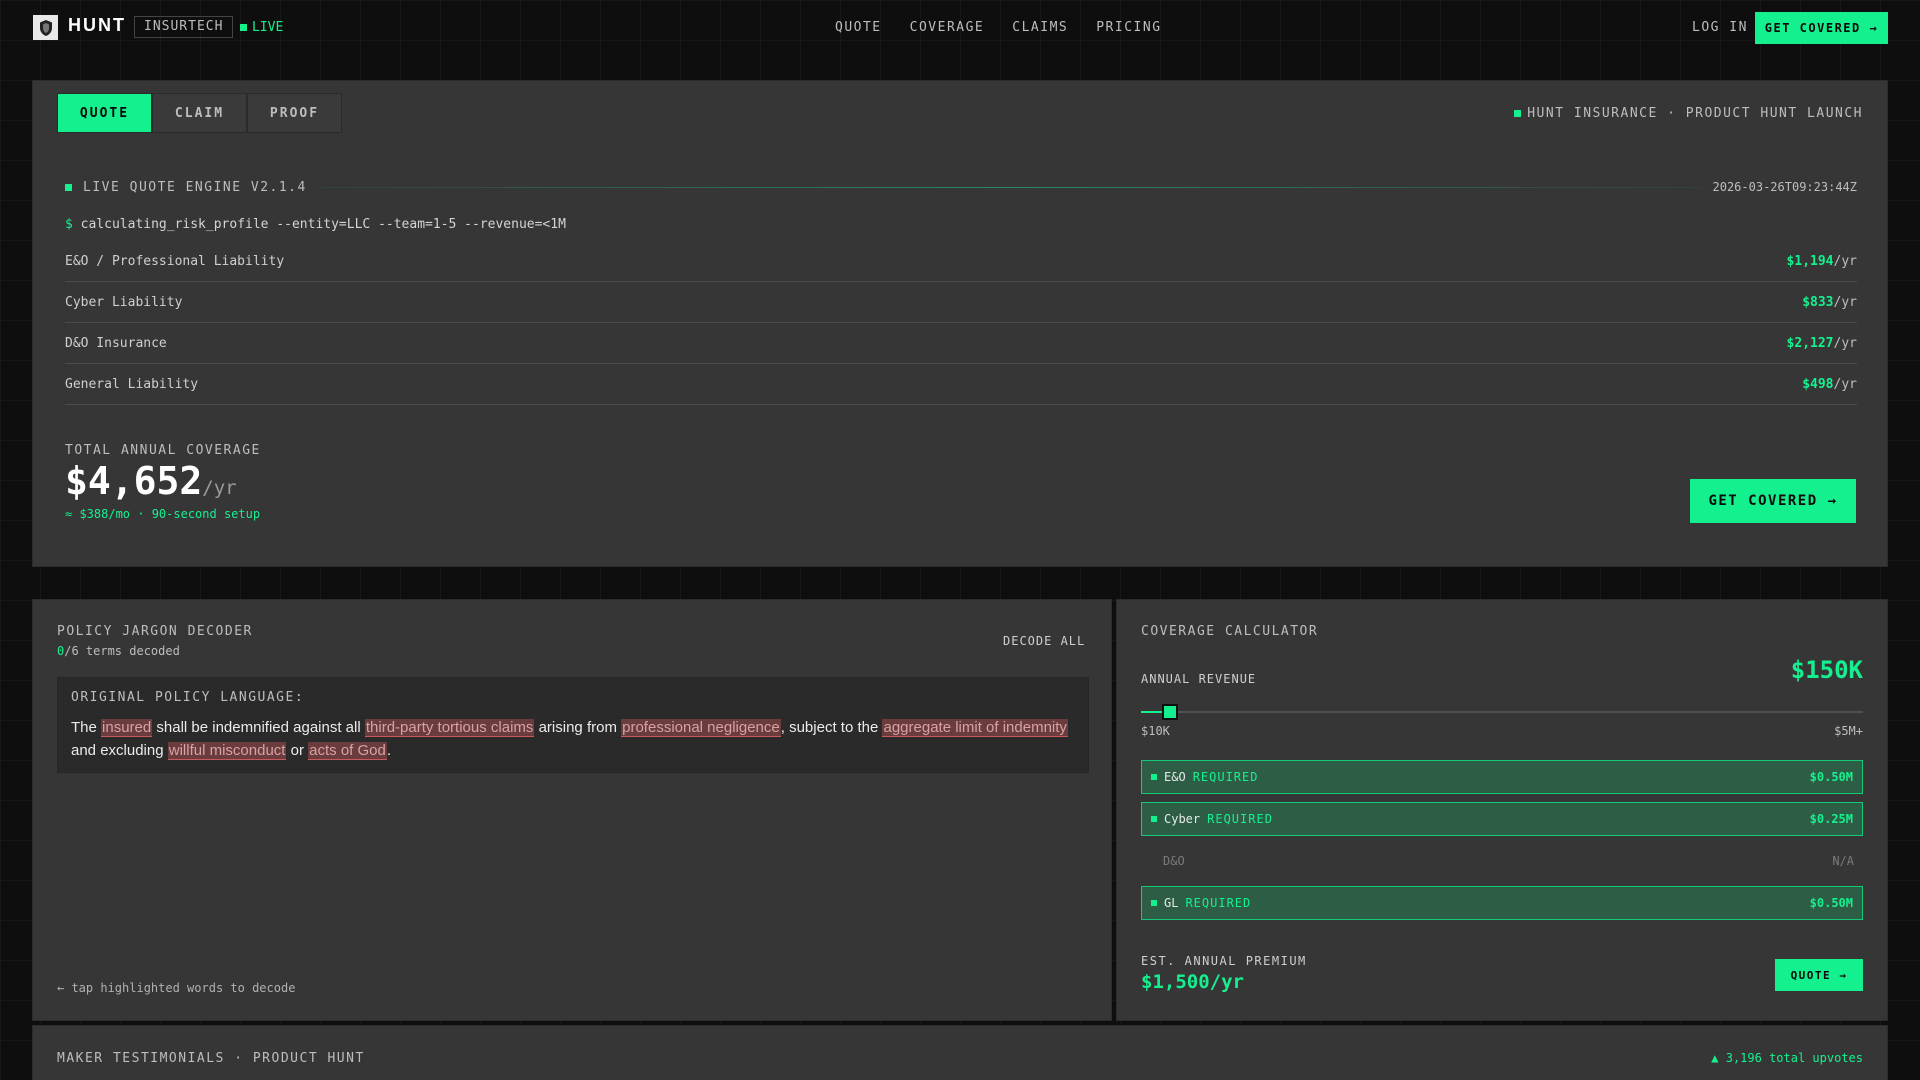  Describe the element at coordinates (243, 27) in the screenshot. I see `live-dot-icon` at that location.